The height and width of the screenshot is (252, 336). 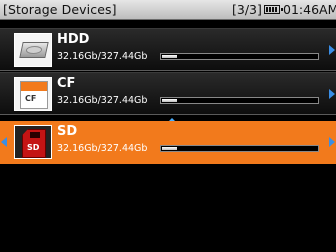 I want to click on device-name: CF, so click(x=66, y=83).